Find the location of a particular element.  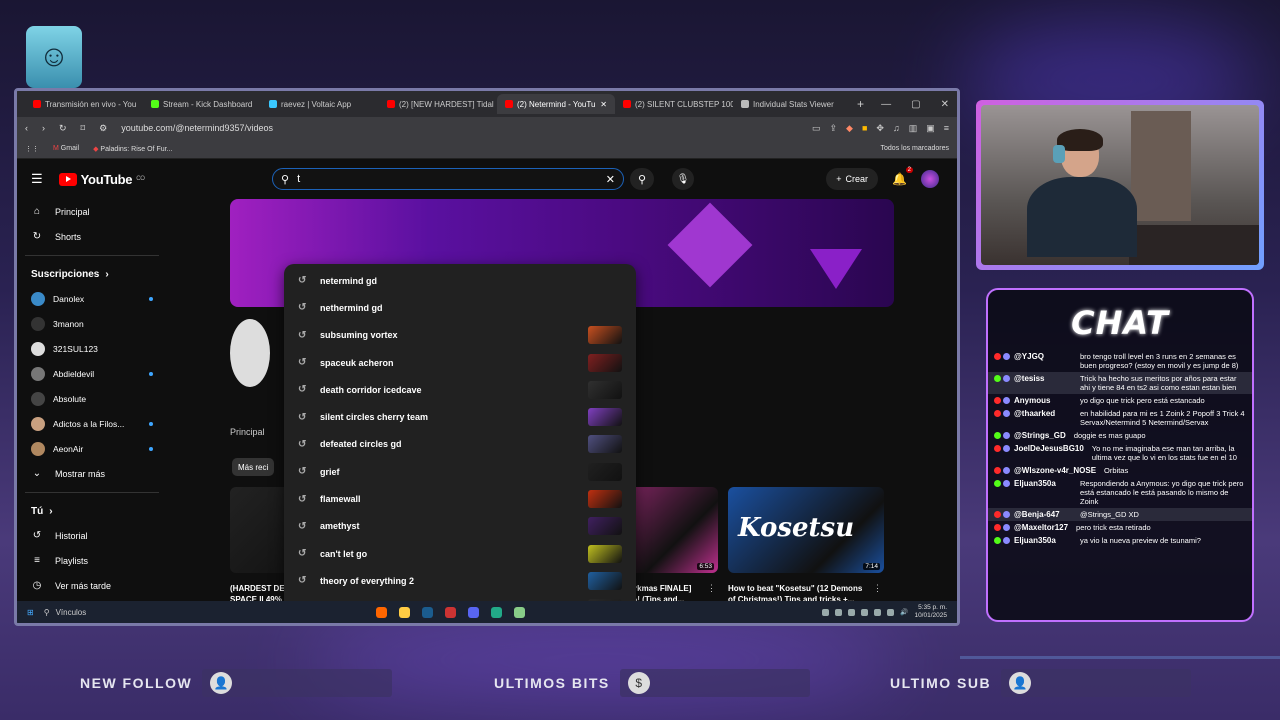

close-window-icon: ✕ is located at coordinates (945, 104).